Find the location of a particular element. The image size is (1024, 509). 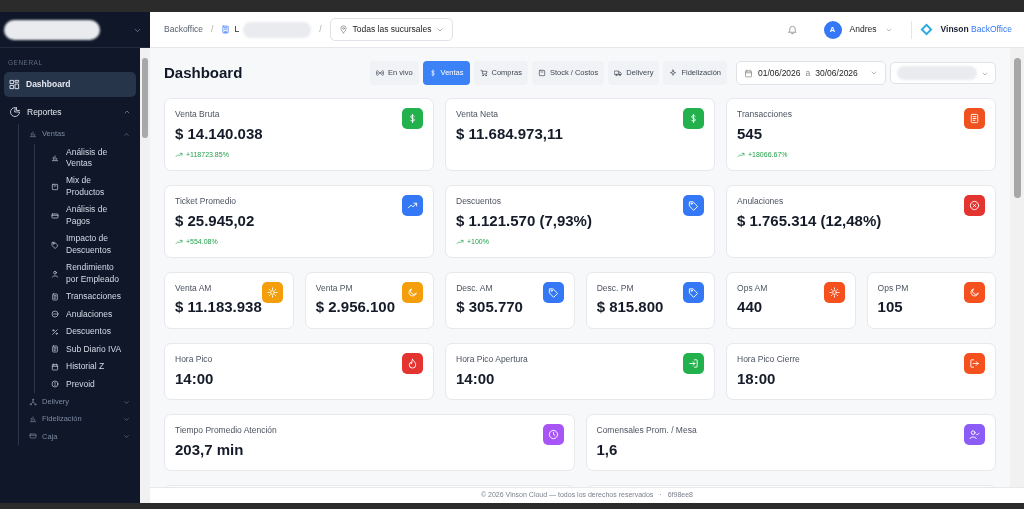

kpi-value: 440 is located at coordinates (750, 307).